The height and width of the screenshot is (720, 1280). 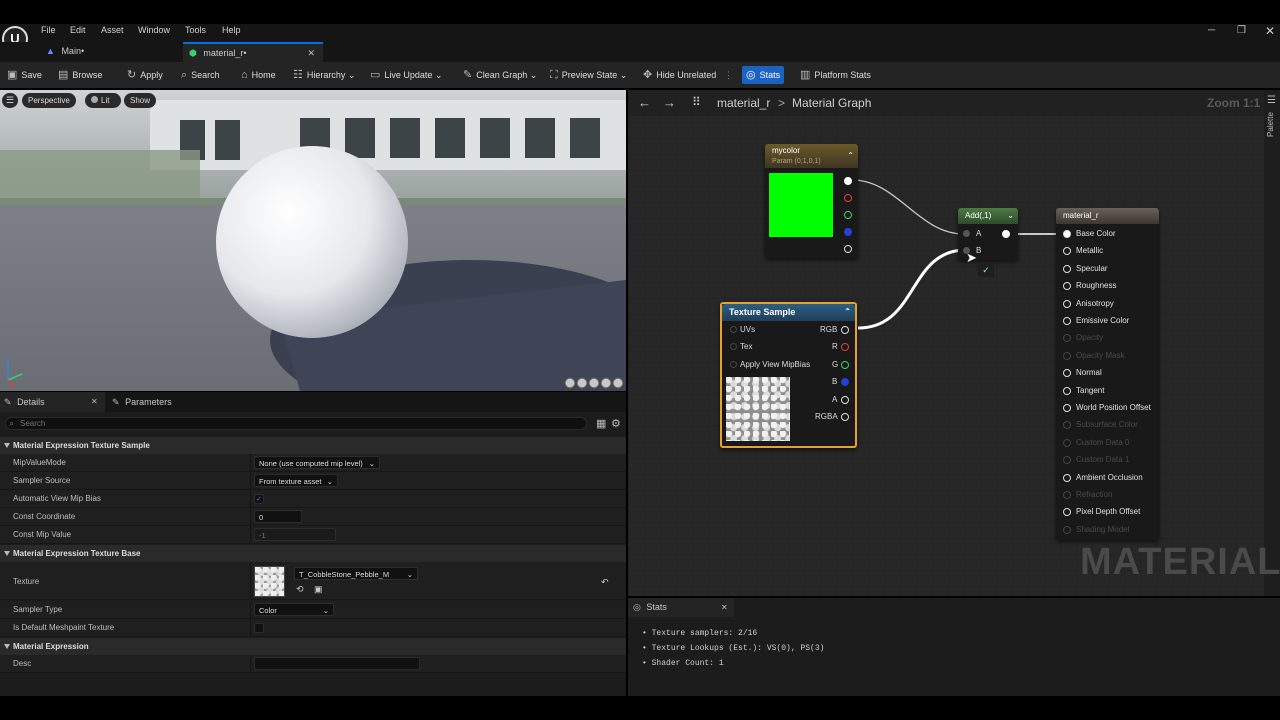 I want to click on category-texture-base: Material Expression Texture Base, so click(x=313, y=553).